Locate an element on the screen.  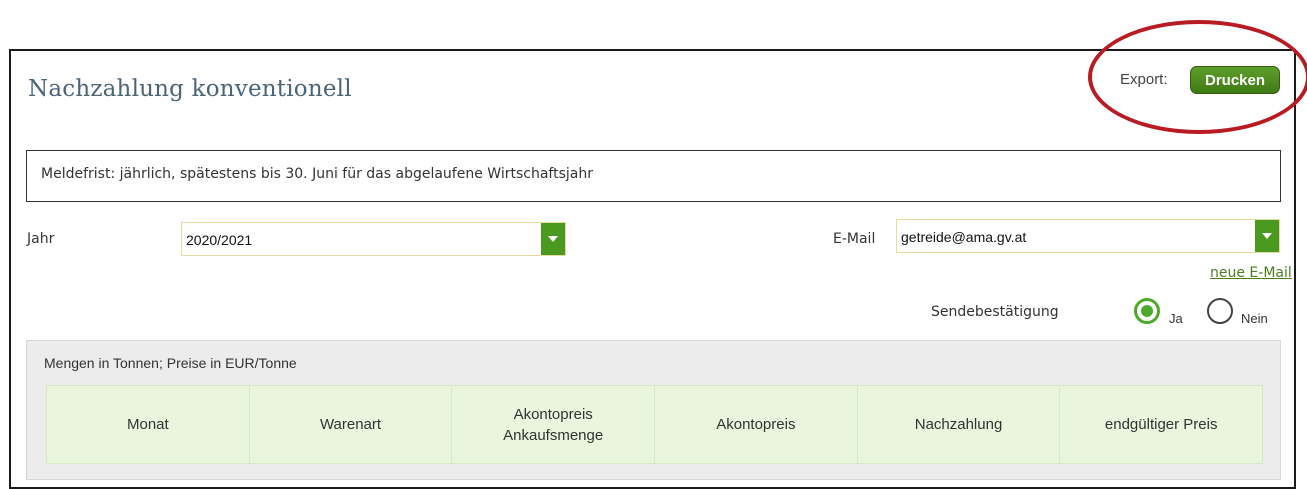
year-select: 2020/2021 is located at coordinates (373, 239).